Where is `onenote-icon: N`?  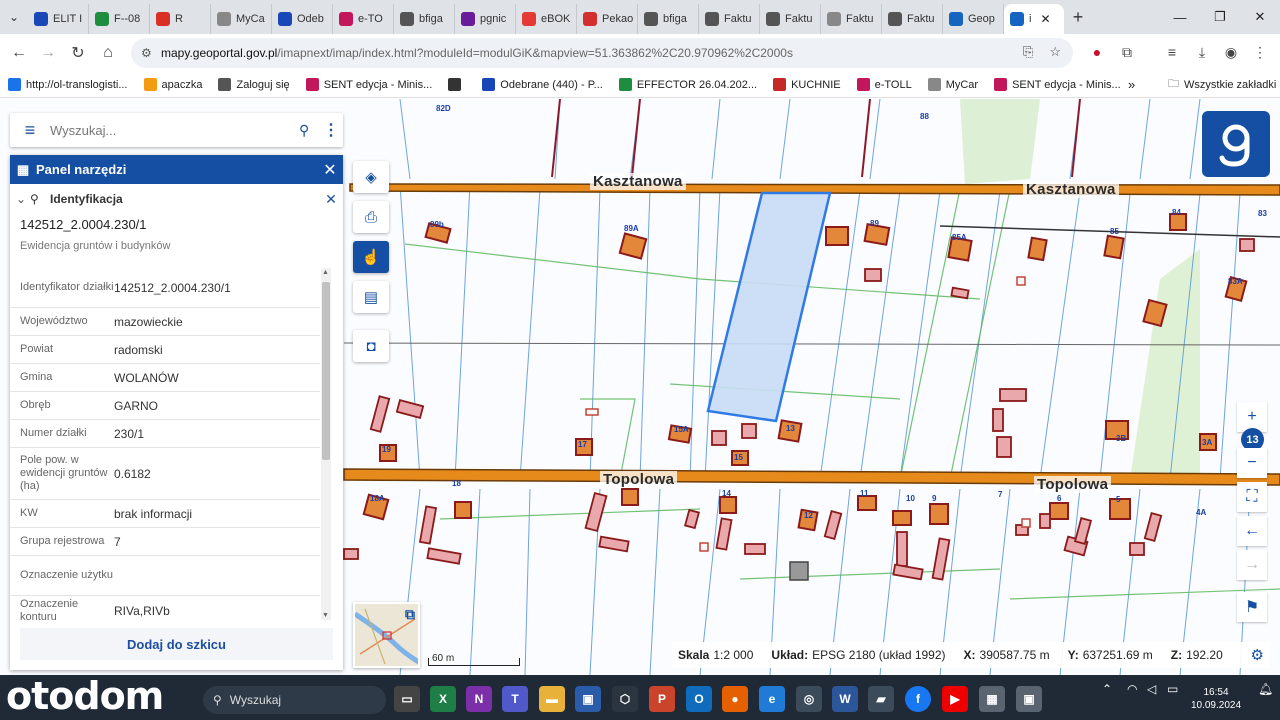 onenote-icon: N is located at coordinates (479, 699).